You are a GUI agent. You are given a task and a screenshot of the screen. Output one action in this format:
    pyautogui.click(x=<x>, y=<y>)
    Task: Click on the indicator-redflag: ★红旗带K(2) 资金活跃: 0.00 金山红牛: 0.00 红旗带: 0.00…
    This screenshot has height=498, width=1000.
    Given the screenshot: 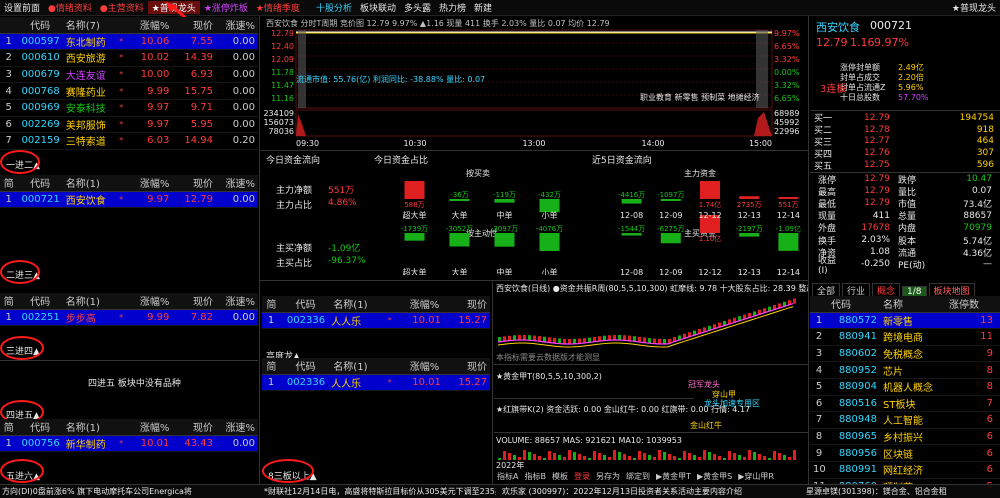 What is the action you would take?
    pyautogui.click(x=652, y=409)
    